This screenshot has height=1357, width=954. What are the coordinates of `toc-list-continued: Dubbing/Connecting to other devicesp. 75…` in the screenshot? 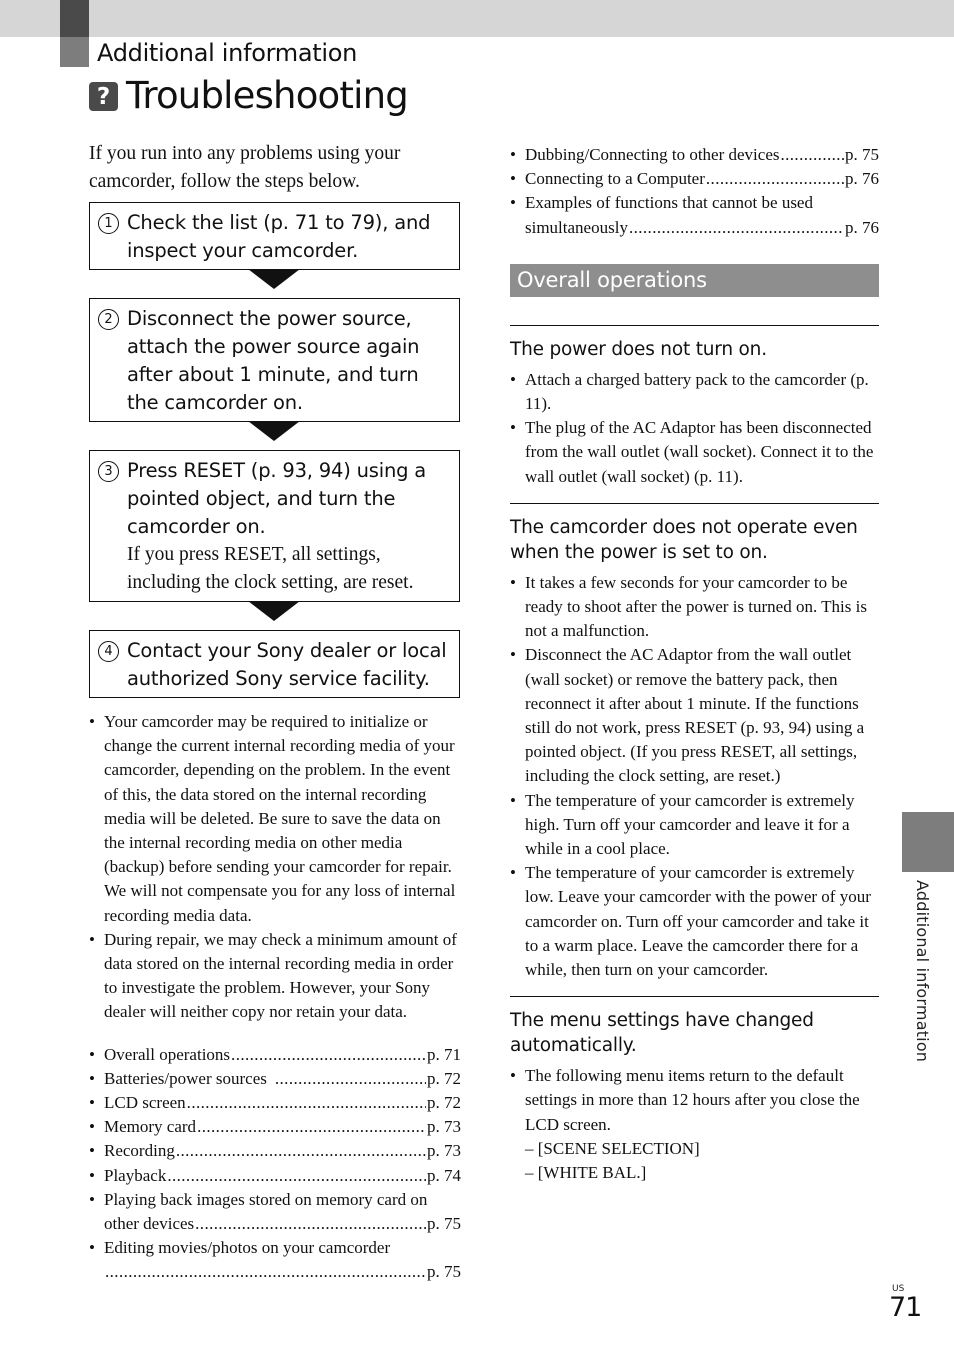 It's located at (694, 191).